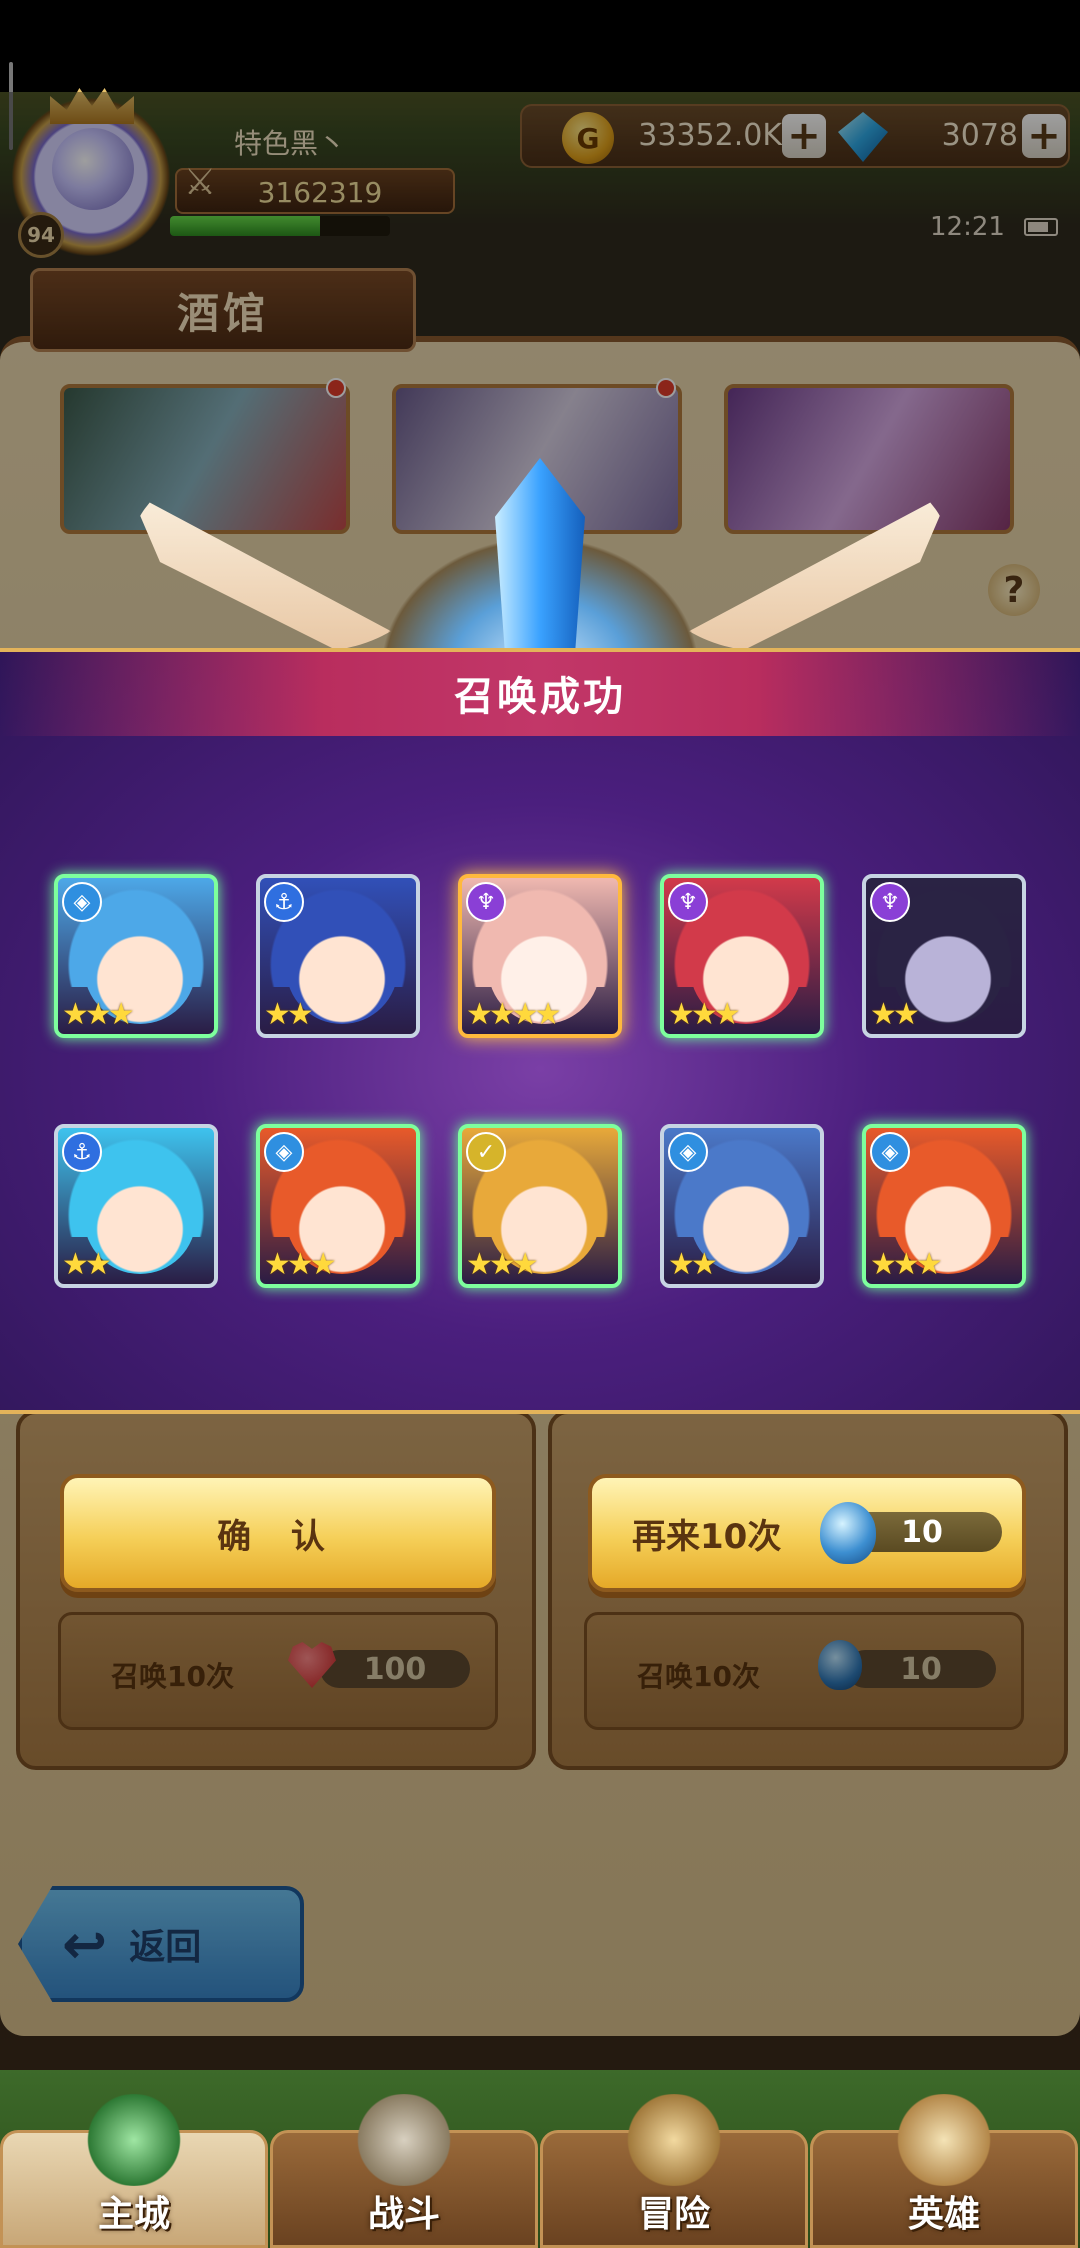 The height and width of the screenshot is (2248, 1080). What do you see at coordinates (540, 956) in the screenshot?
I see `hero-card: ♆ ★★★★` at bounding box center [540, 956].